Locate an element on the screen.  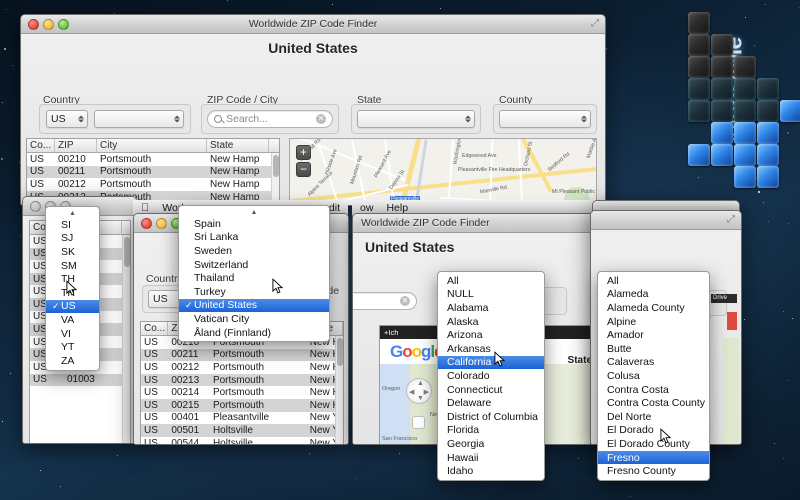
menu-item-edit: dit is located at coordinates (334, 208).